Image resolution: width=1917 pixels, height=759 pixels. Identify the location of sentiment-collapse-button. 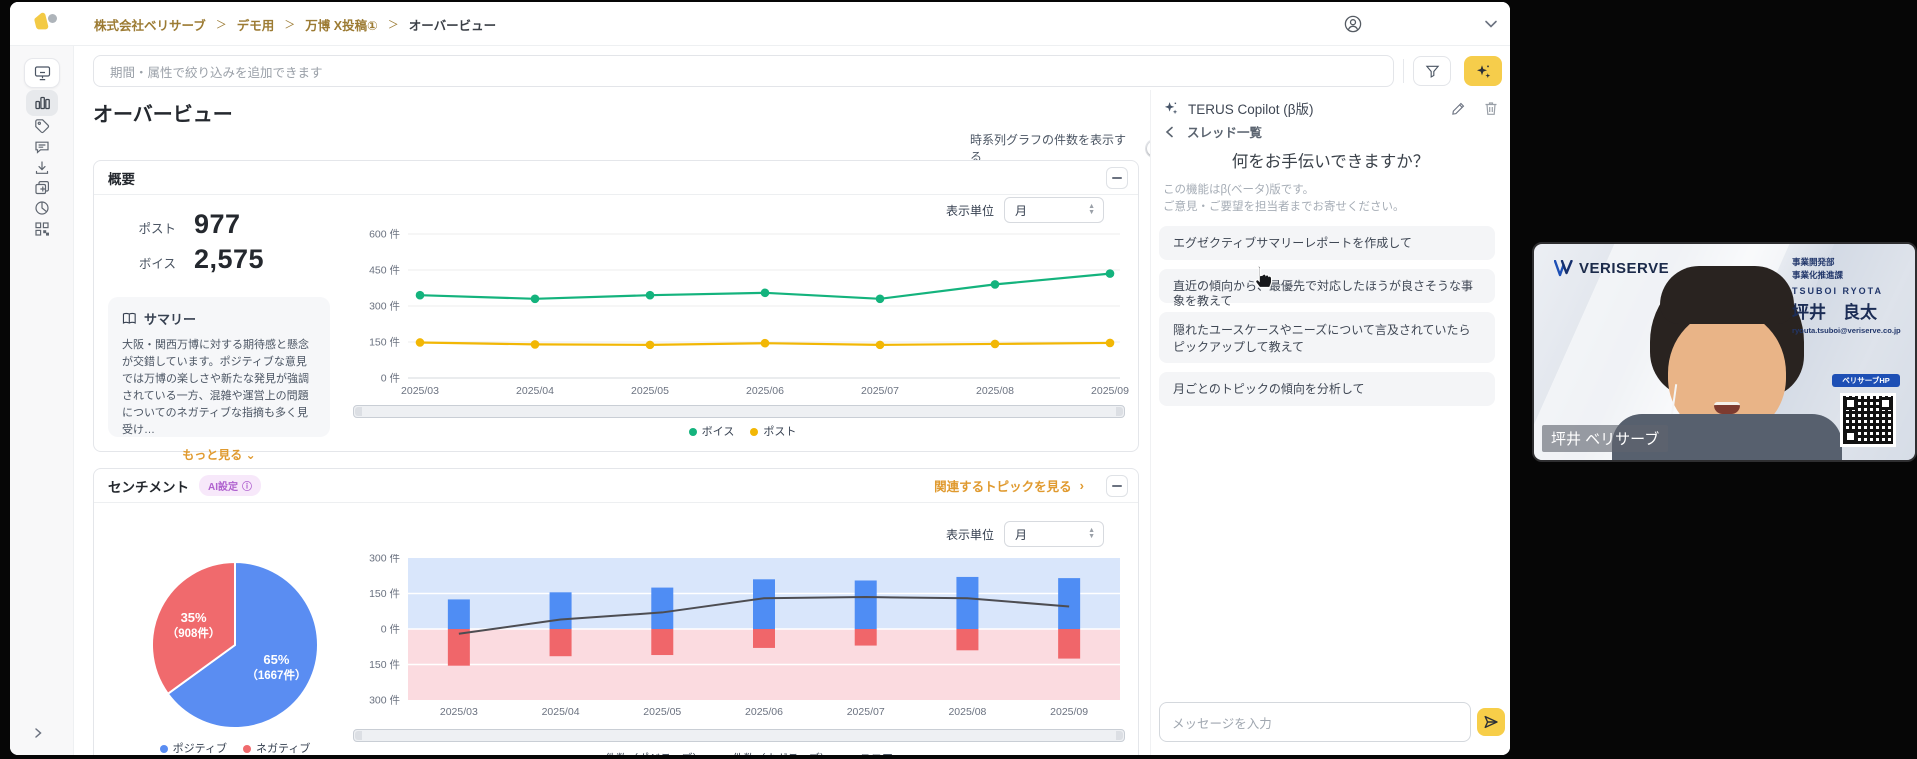
(1117, 485).